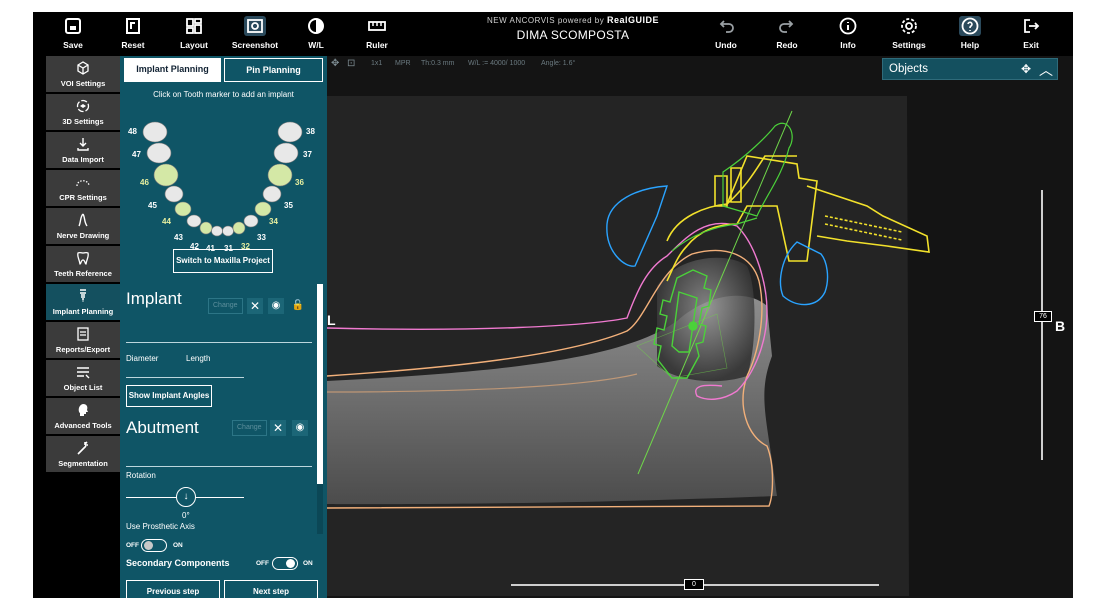 This screenshot has width=1110, height=609. I want to click on nav-nerve-drawing: Nerve Drawing, so click(83, 226).